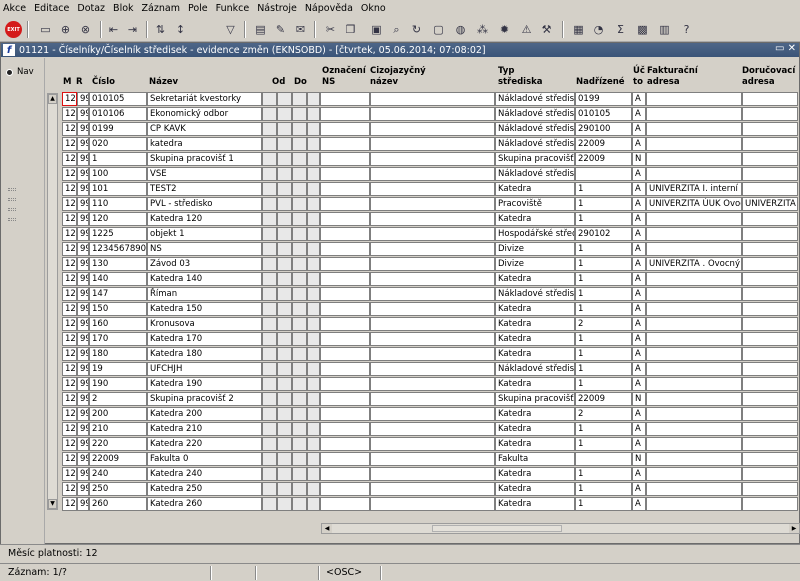  Describe the element at coordinates (204, 489) in the screenshot. I see `cell-nazev: Katedra 250` at that location.